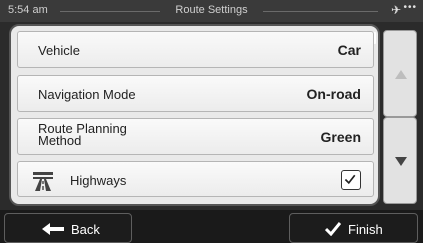 This screenshot has height=243, width=423. Describe the element at coordinates (340, 137) in the screenshot. I see `setting-value: Green` at that location.